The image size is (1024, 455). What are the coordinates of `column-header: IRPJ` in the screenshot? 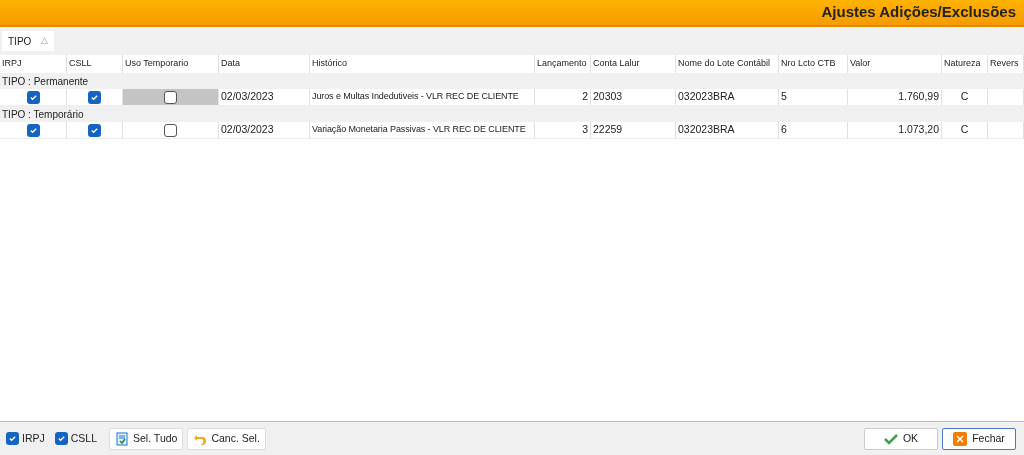 It's located at (33, 64).